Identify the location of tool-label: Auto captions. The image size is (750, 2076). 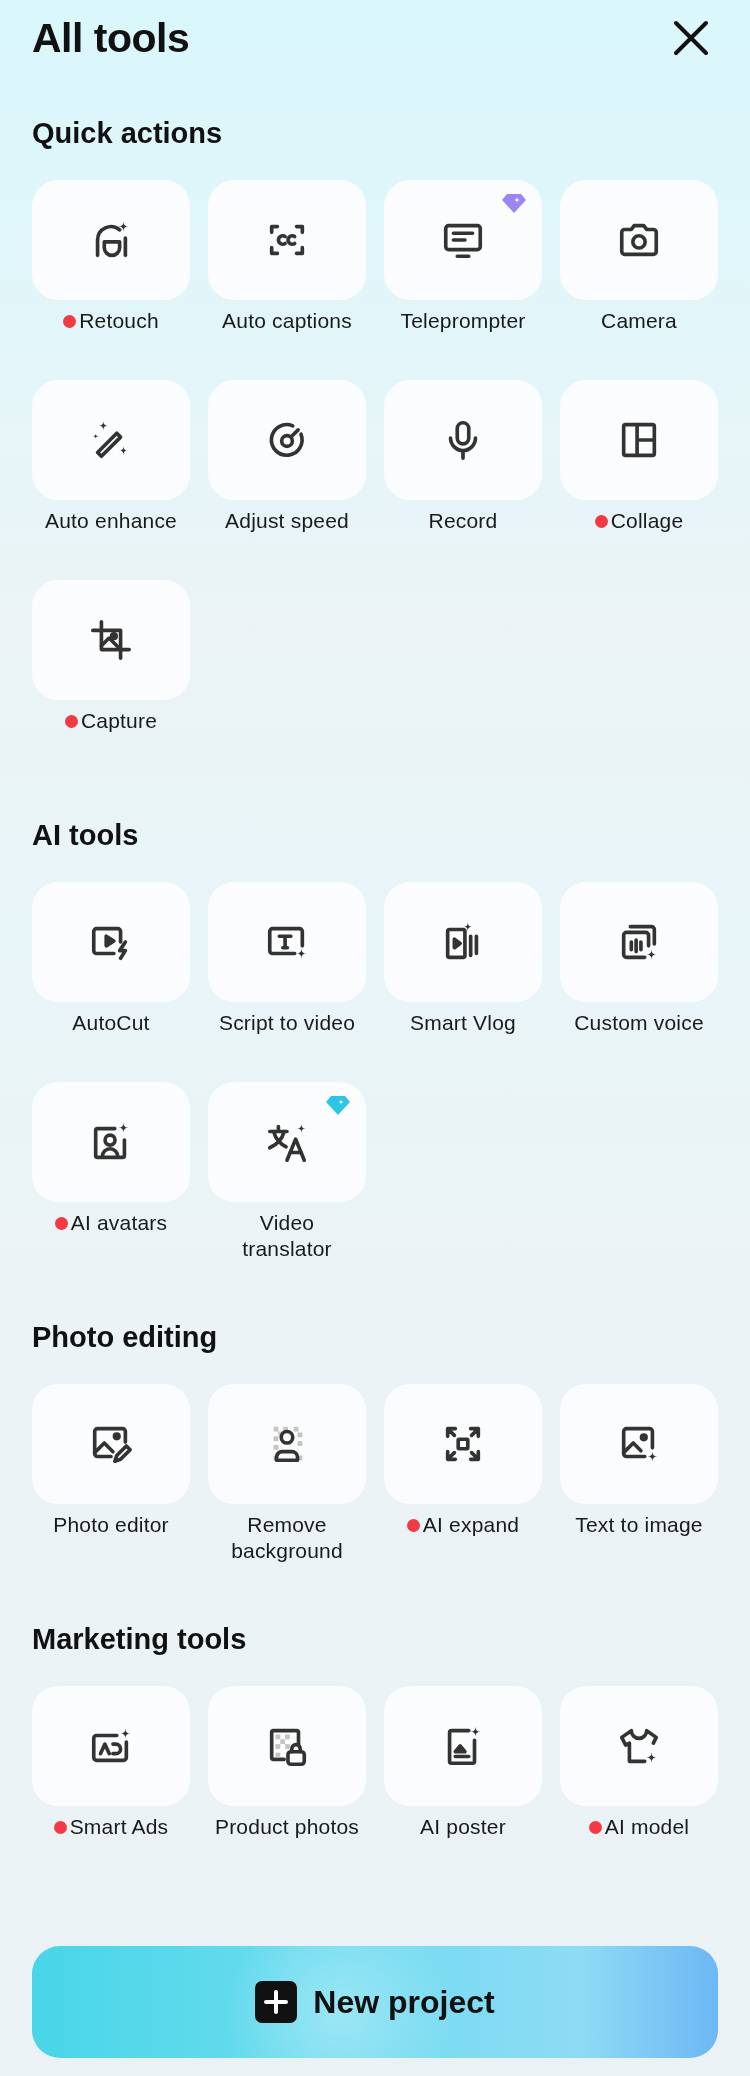
(287, 321).